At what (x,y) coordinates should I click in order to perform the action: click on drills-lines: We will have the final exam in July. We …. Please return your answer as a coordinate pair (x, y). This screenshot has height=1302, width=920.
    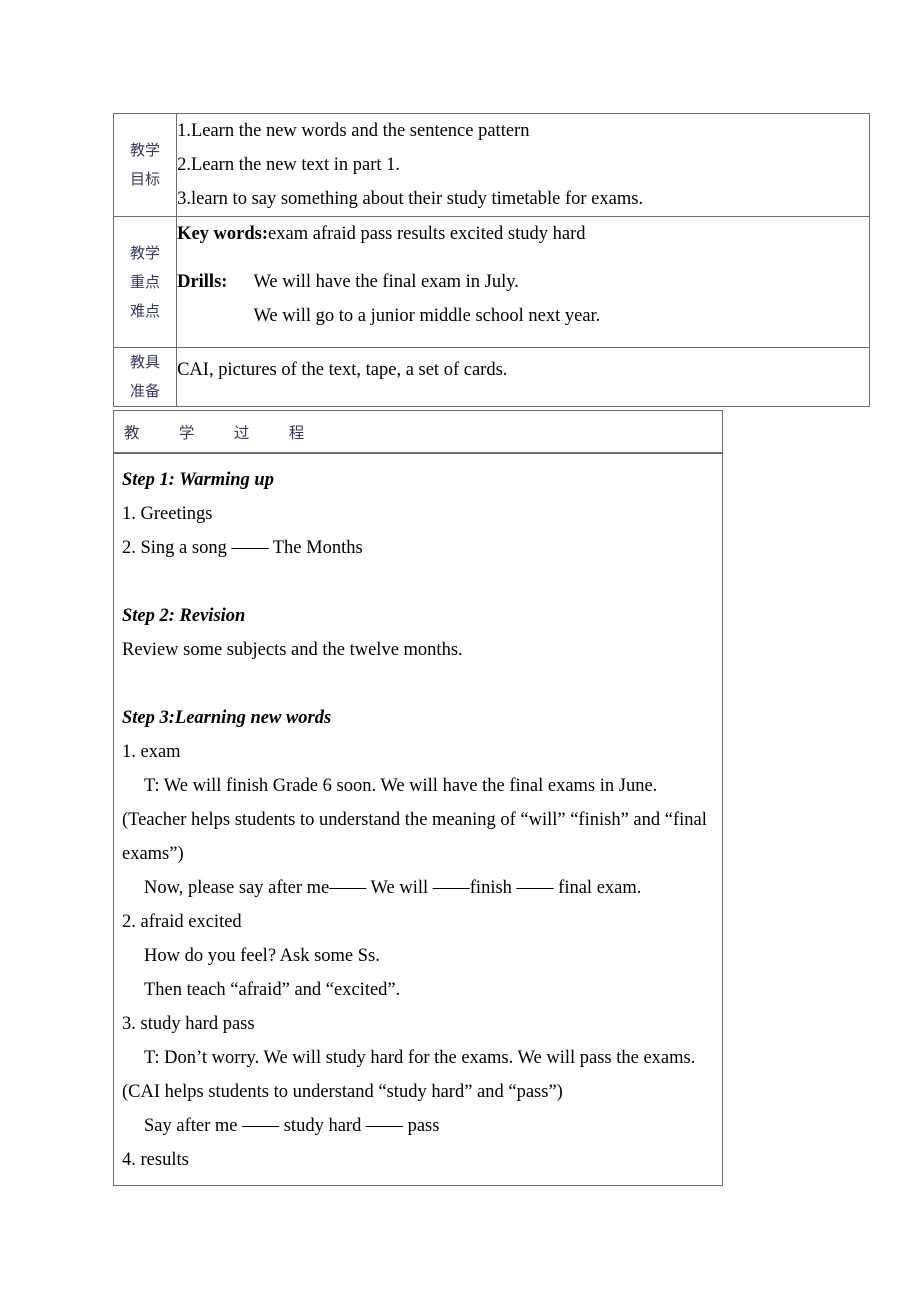
    Looking at the image, I should click on (413, 299).